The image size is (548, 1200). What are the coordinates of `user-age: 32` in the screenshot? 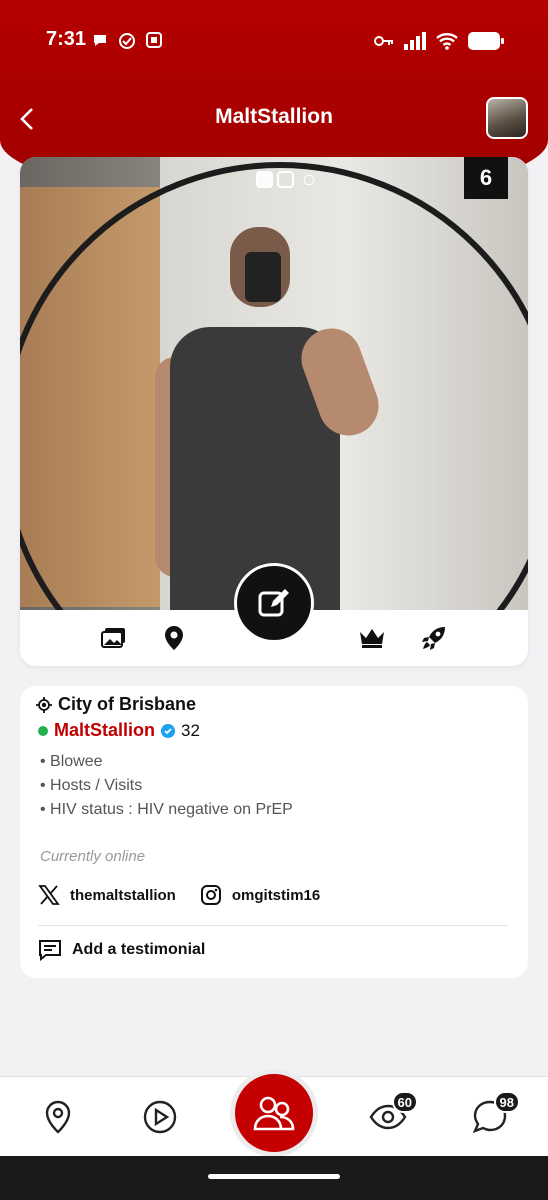 It's located at (190, 730).